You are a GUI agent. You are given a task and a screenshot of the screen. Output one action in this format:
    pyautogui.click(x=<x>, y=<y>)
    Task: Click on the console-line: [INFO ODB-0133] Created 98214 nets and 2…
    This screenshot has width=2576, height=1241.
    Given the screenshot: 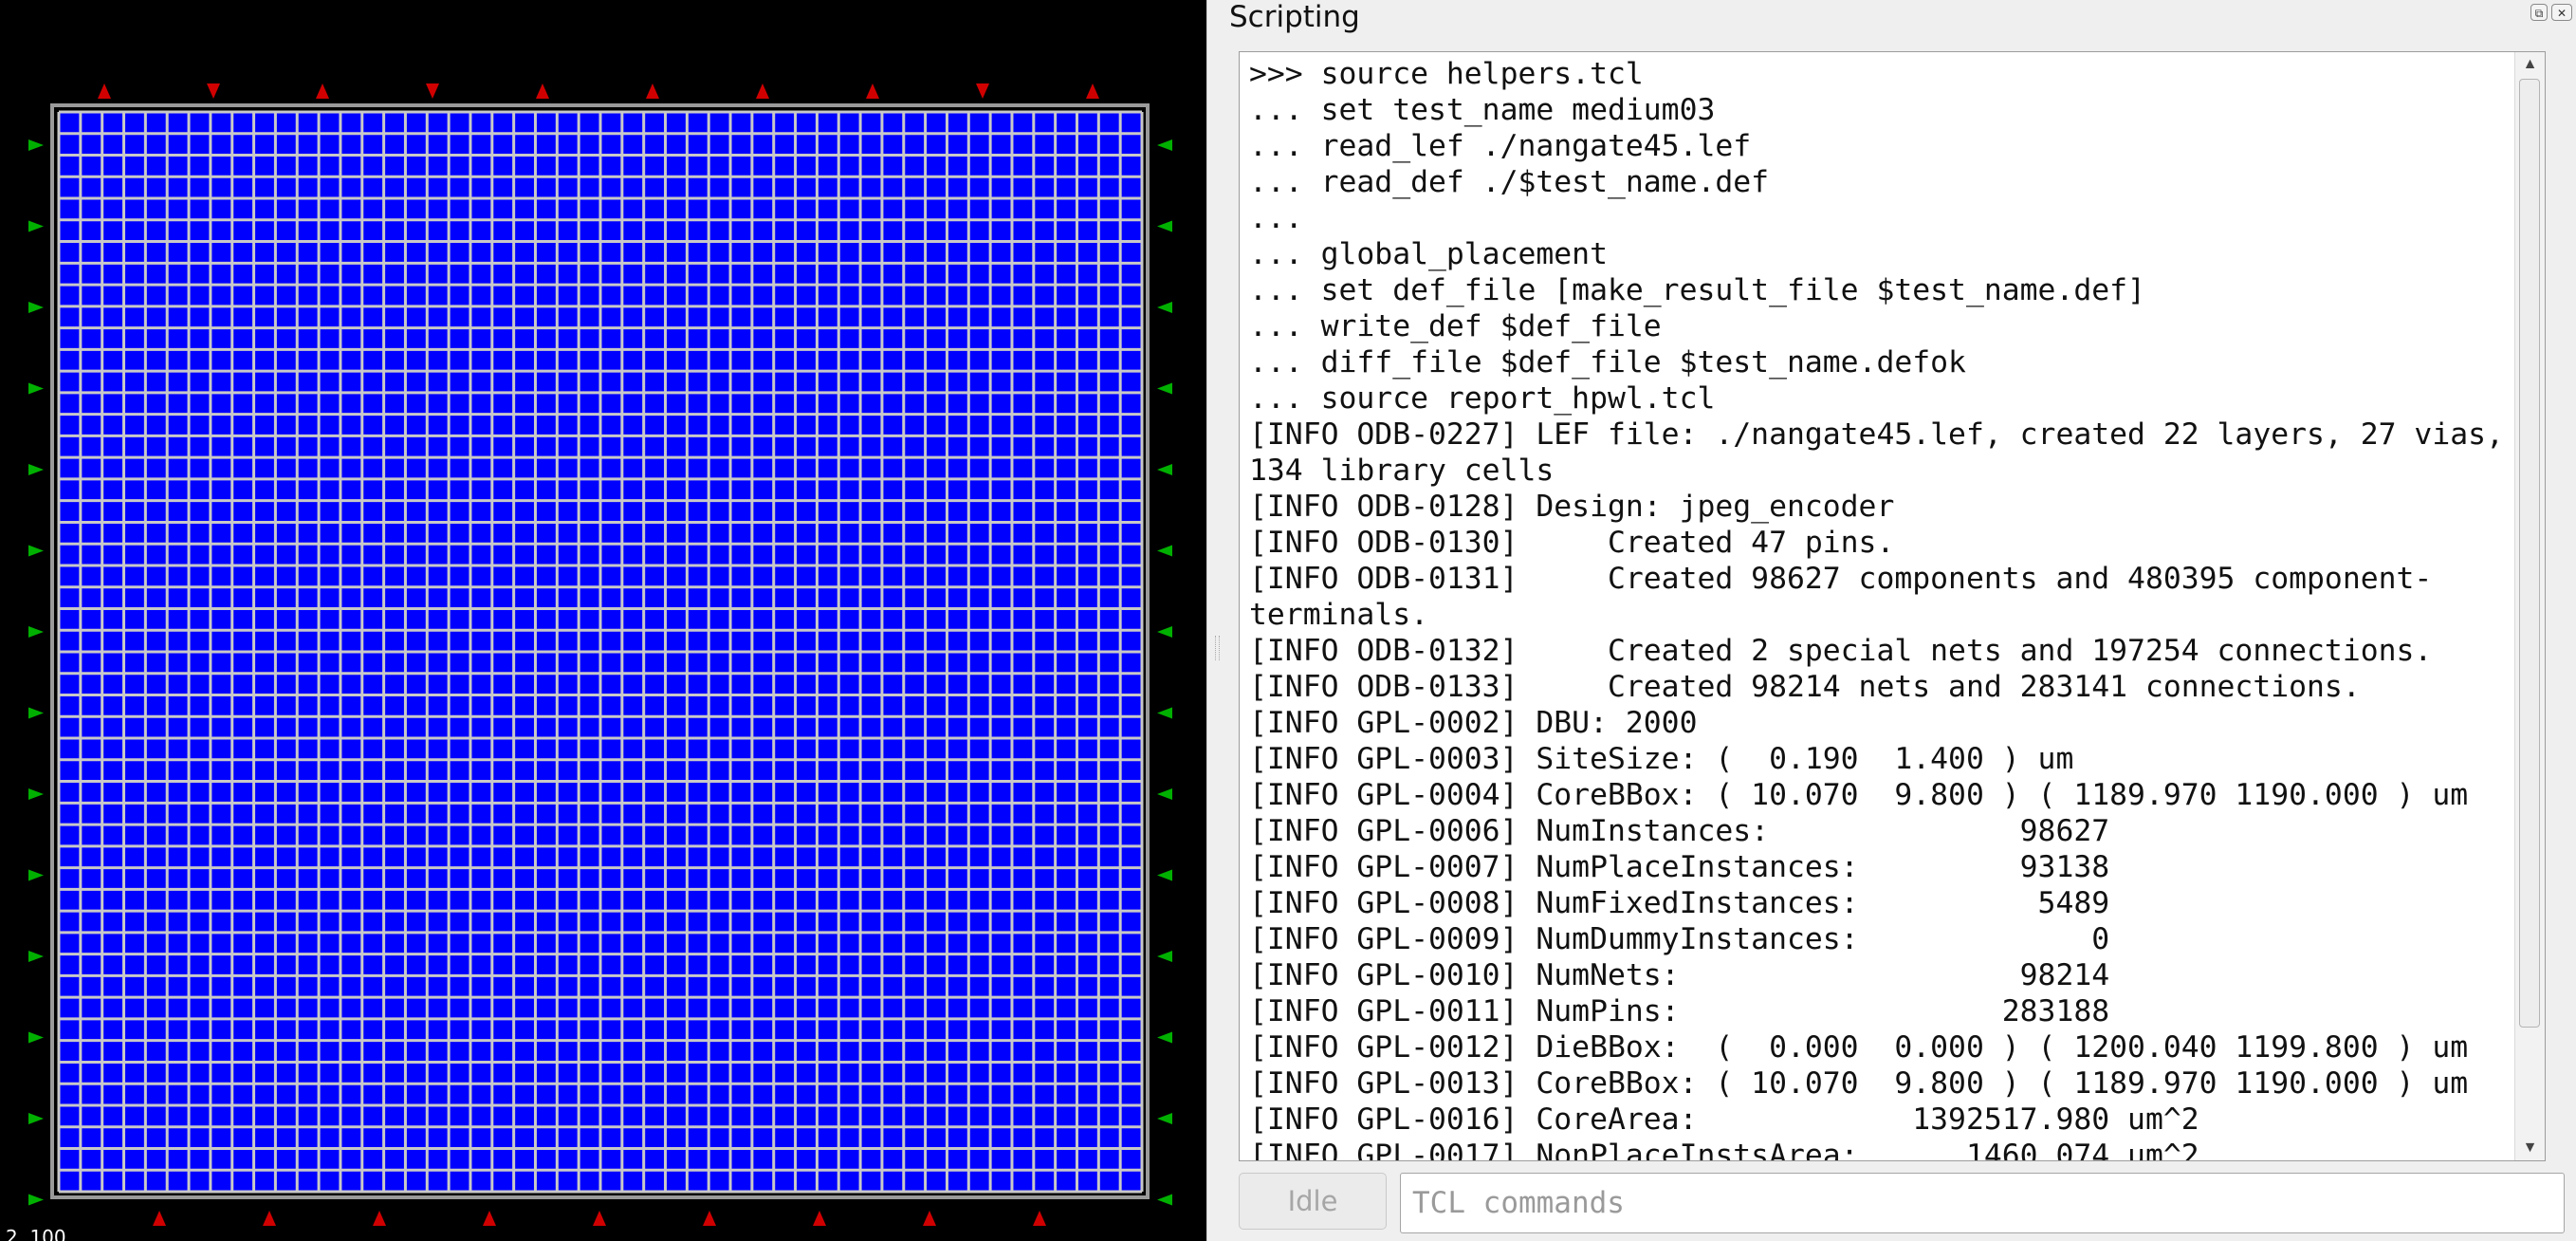 What is the action you would take?
    pyautogui.click(x=1805, y=687)
    